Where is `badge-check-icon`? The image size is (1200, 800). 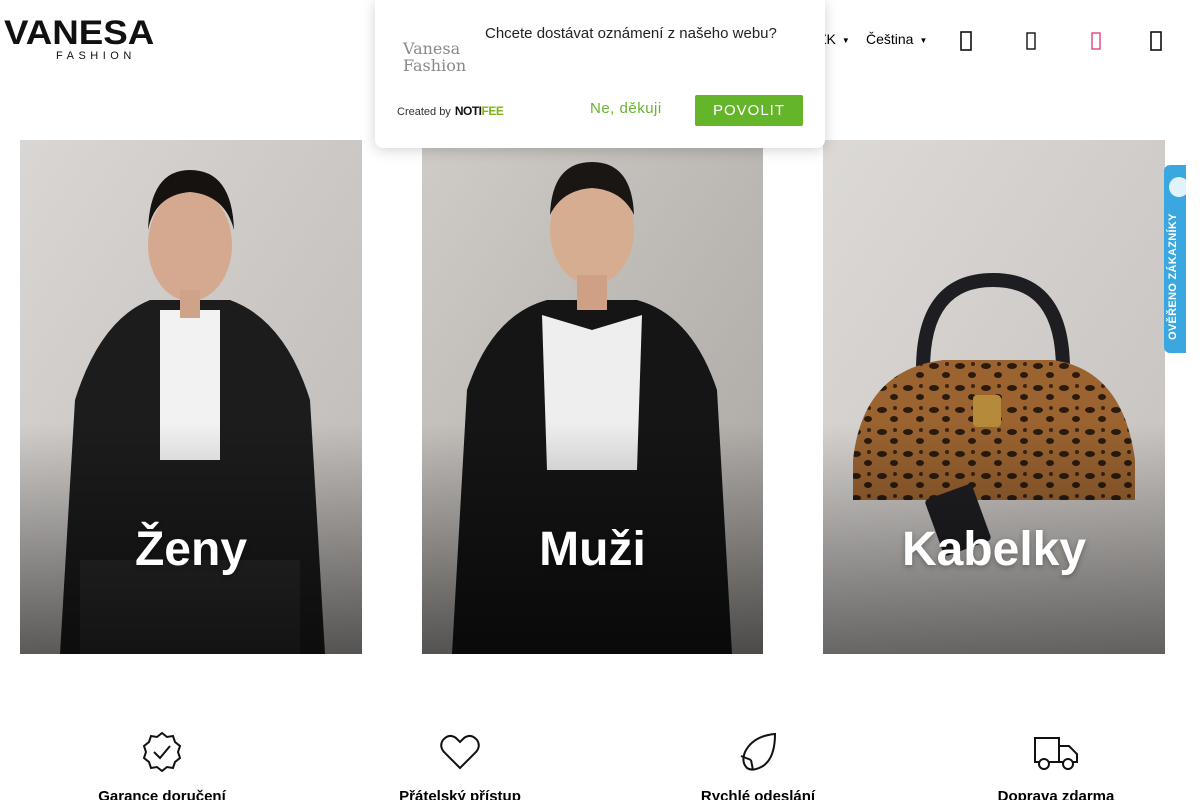 badge-check-icon is located at coordinates (162, 752).